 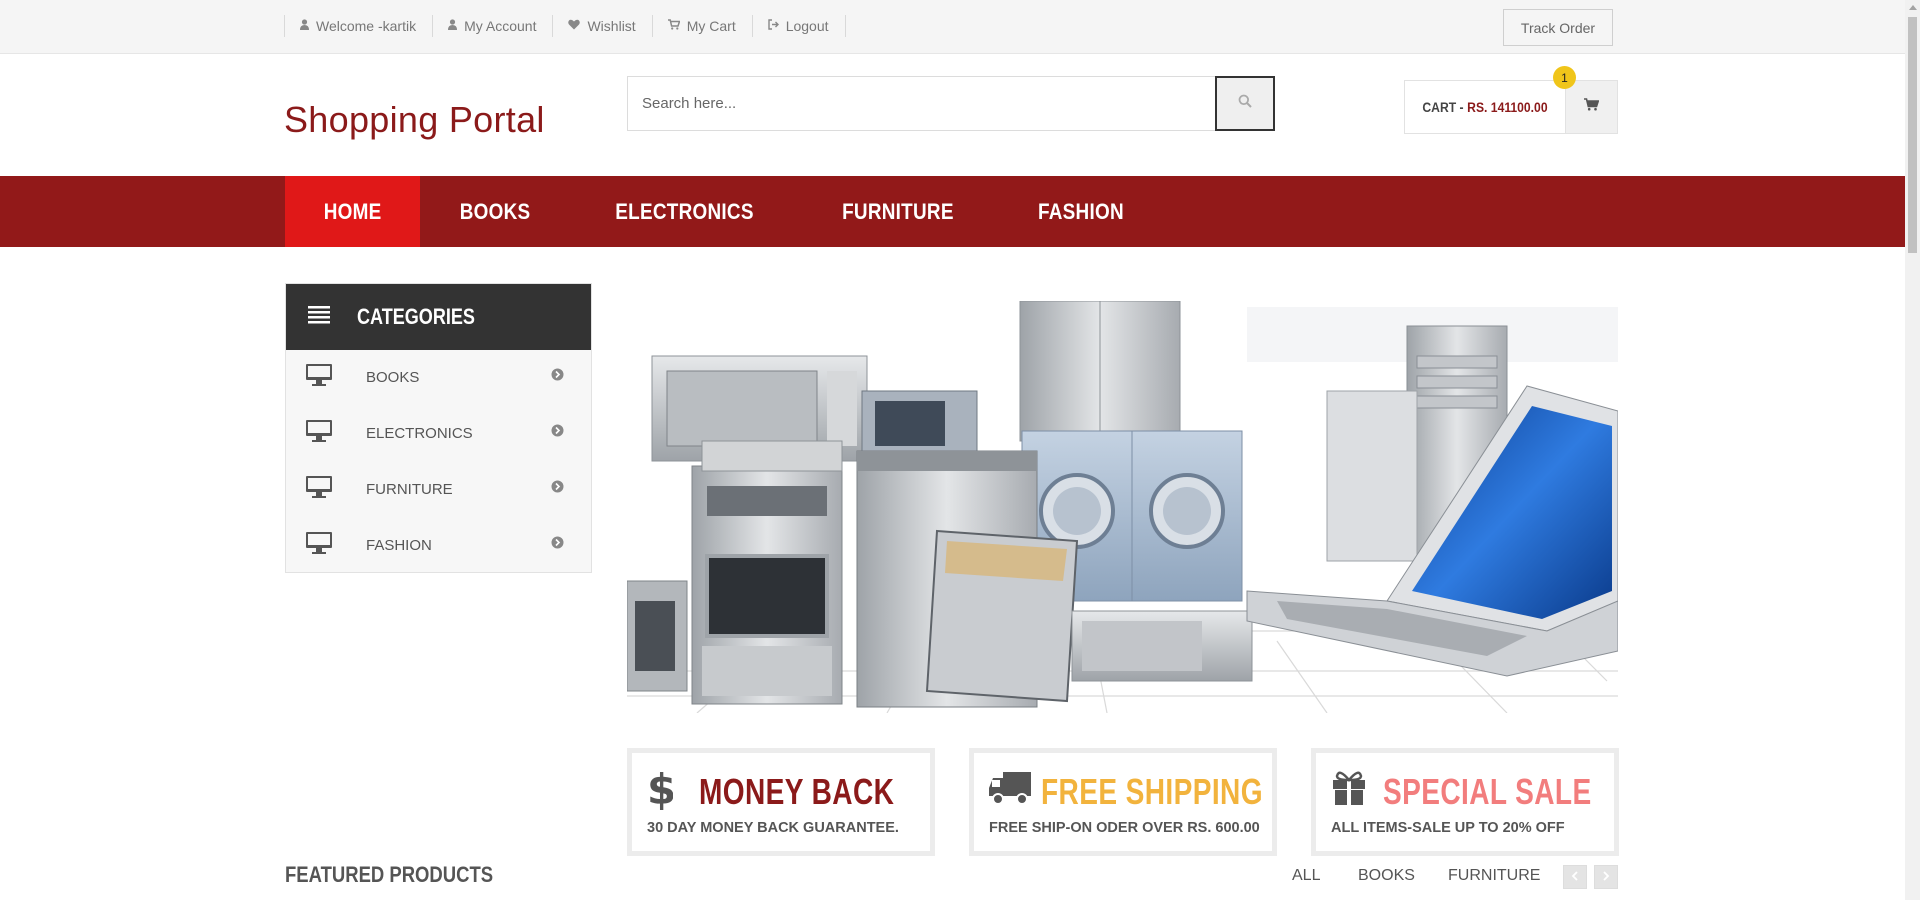 I want to click on welcome-link: Welcome -kartik, so click(x=358, y=26).